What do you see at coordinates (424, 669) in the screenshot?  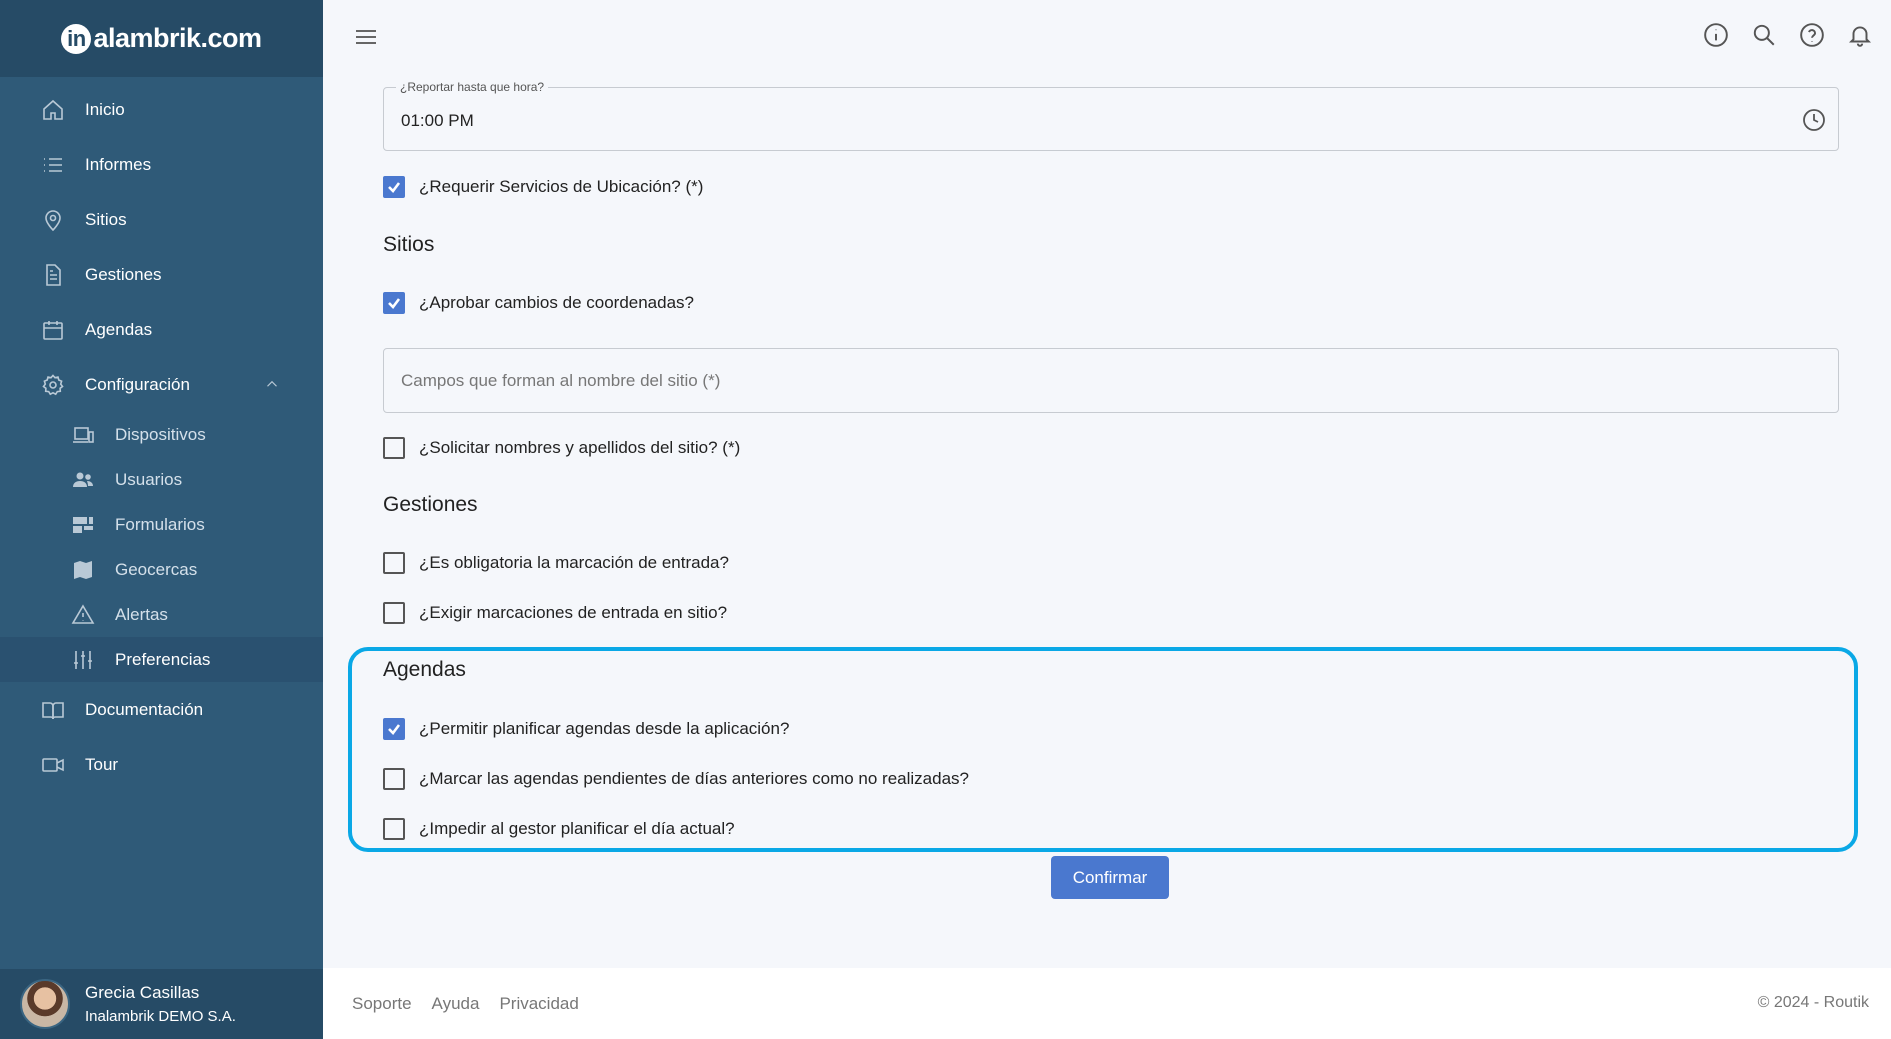 I see `section-title-agendas: Agendas` at bounding box center [424, 669].